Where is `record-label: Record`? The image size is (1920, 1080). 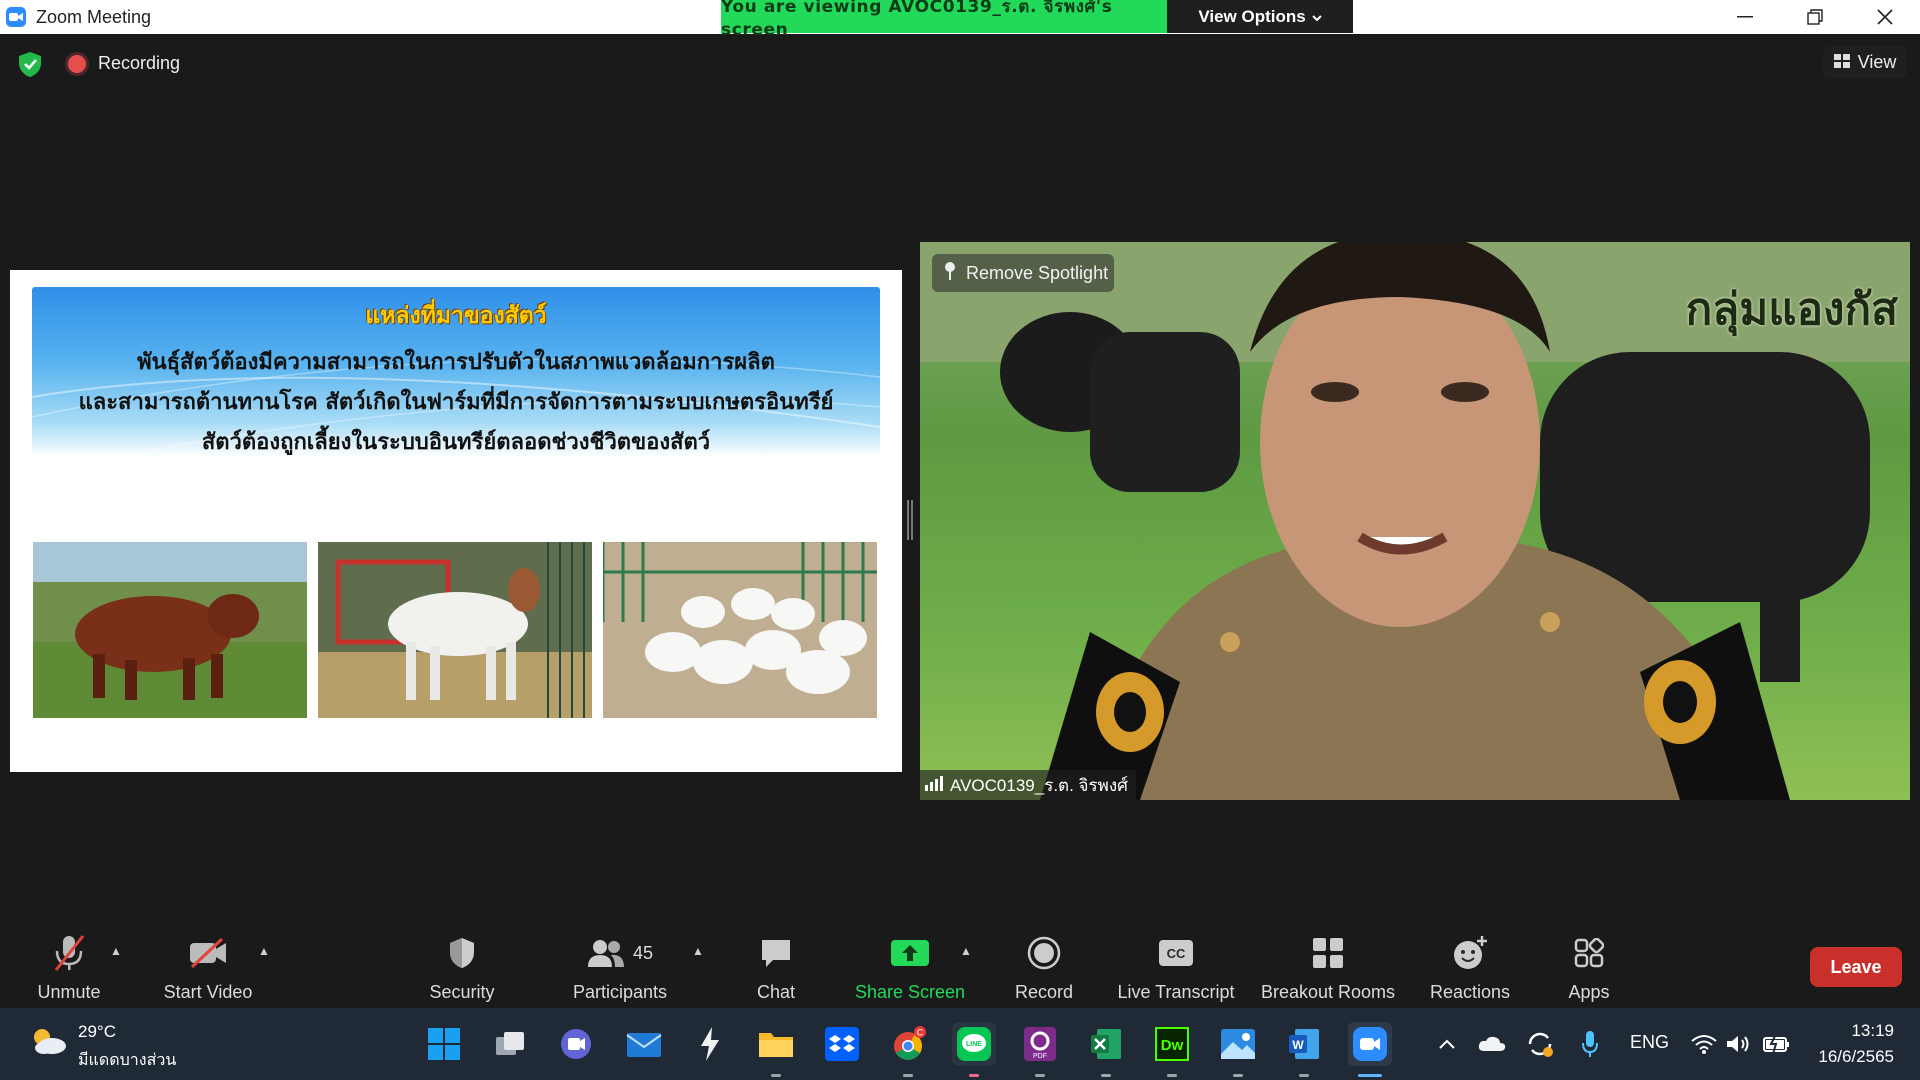
record-label: Record is located at coordinates (1044, 992).